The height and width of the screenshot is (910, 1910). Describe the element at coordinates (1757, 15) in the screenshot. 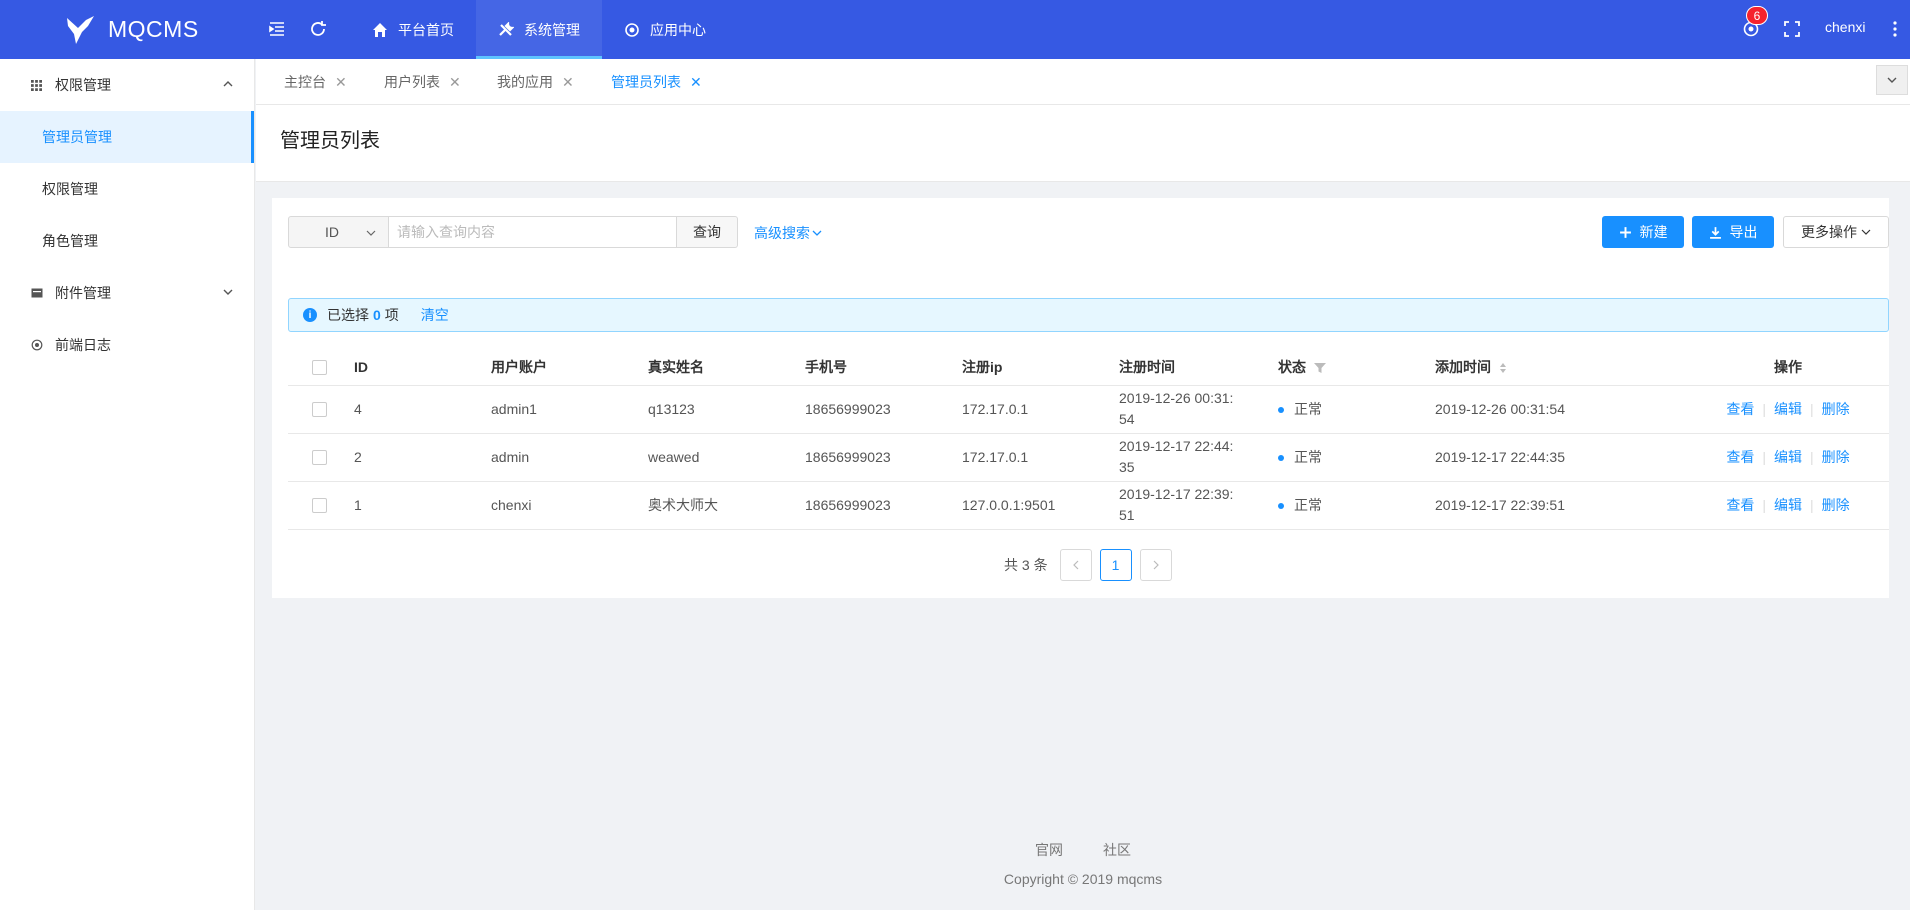

I see `notification-badge: 6` at that location.